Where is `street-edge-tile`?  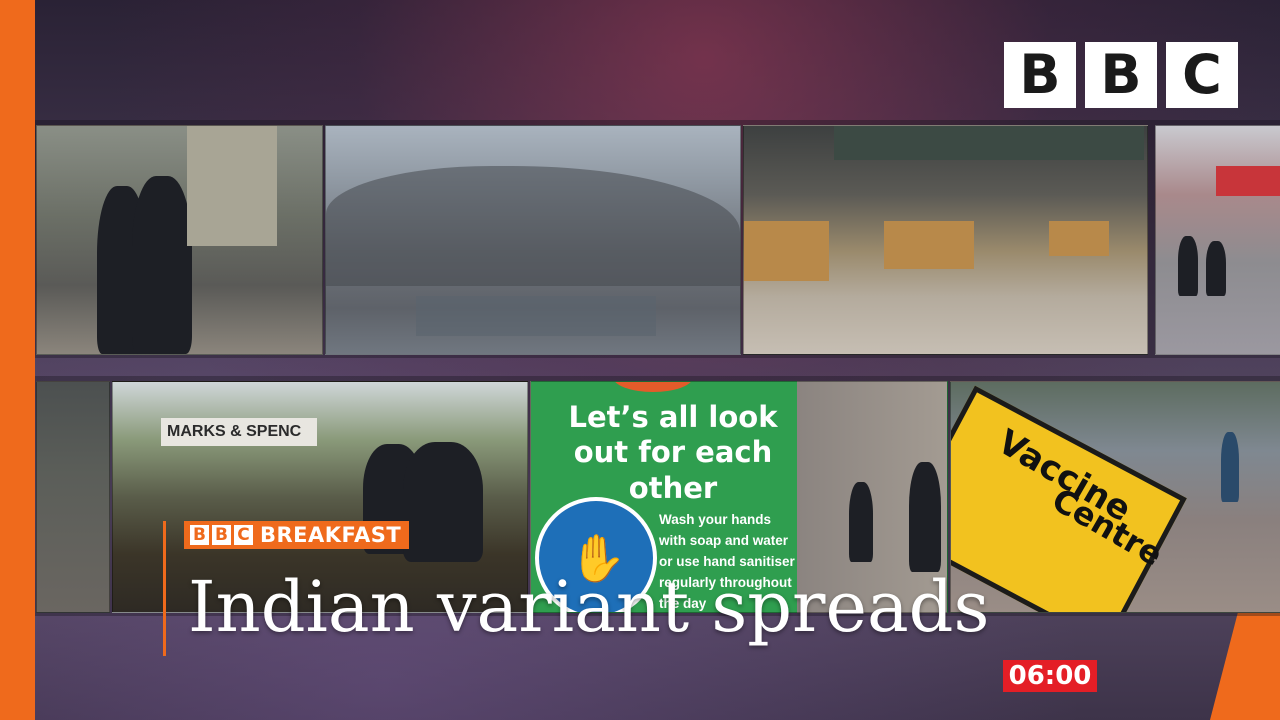 street-edge-tile is located at coordinates (73, 497).